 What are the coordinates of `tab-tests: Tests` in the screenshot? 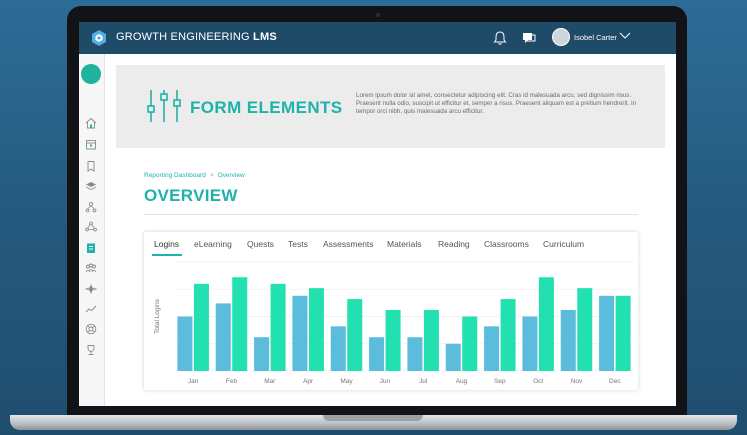 It's located at (298, 244).